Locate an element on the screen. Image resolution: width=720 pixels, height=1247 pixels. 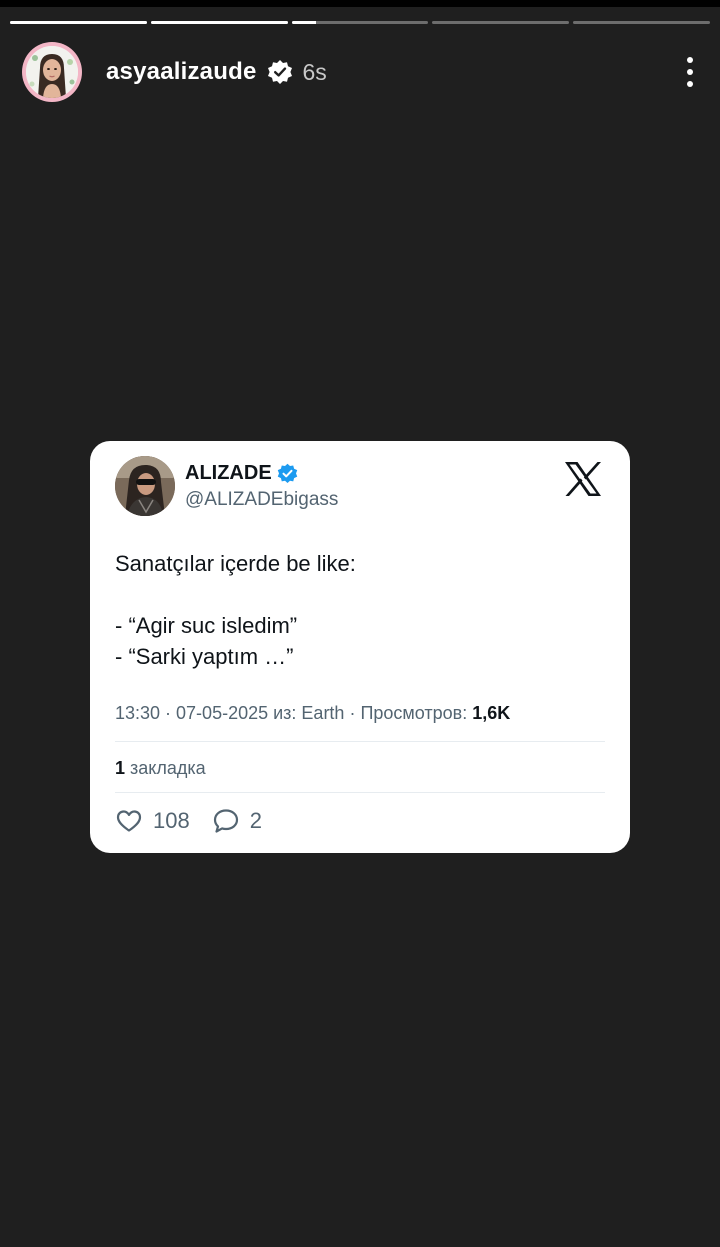
tweet-author-avatar is located at coordinates (145, 486).